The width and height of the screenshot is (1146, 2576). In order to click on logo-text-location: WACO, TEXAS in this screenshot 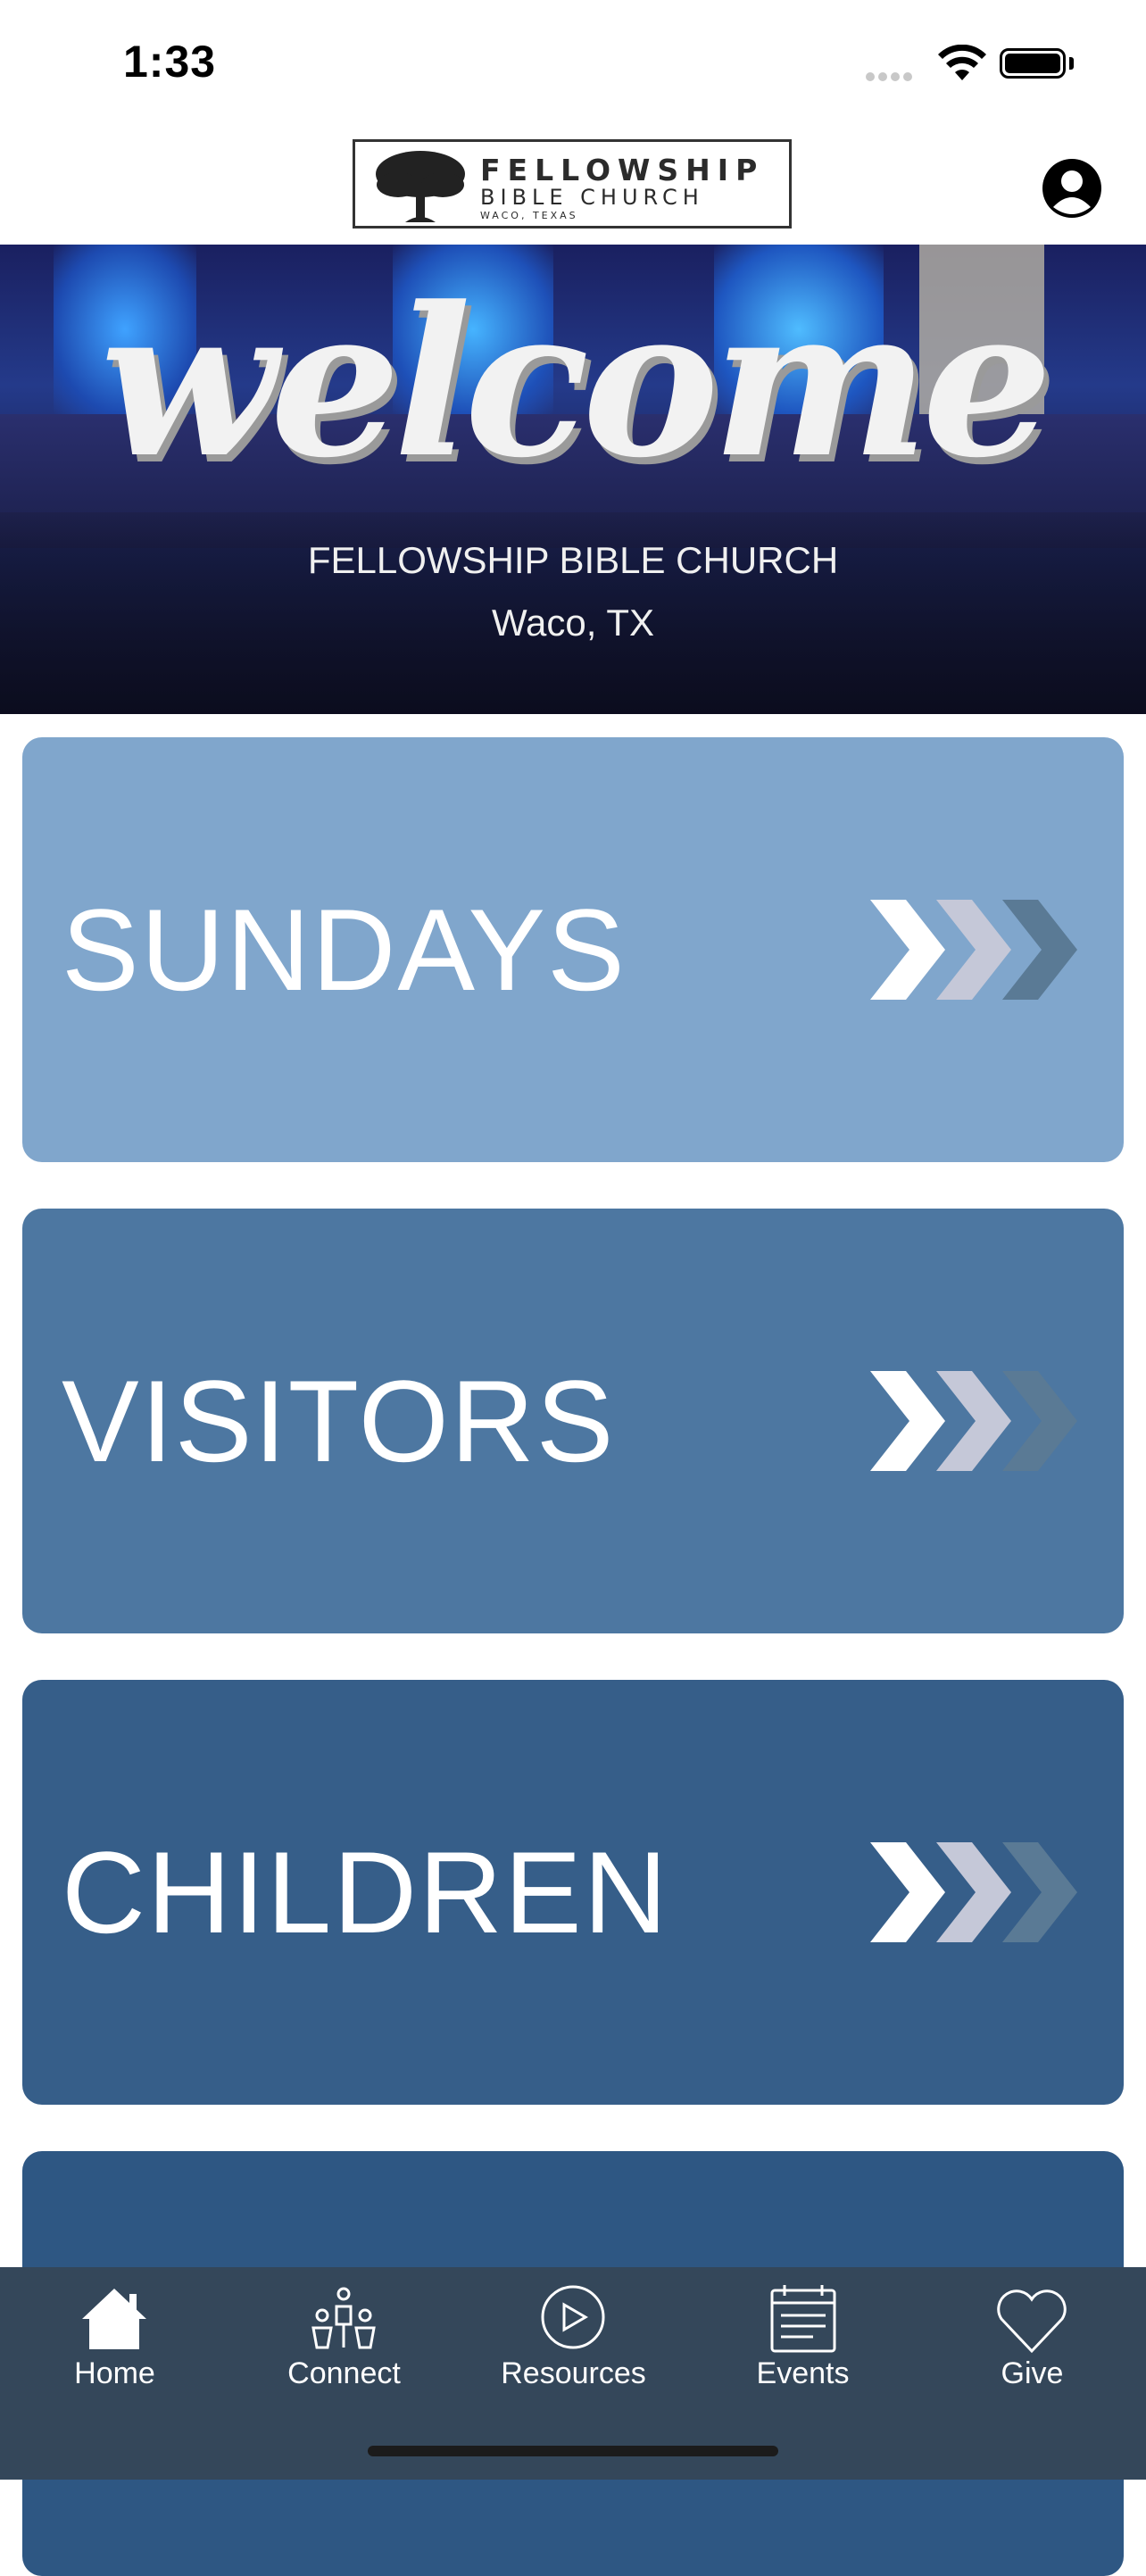, I will do `click(529, 216)`.